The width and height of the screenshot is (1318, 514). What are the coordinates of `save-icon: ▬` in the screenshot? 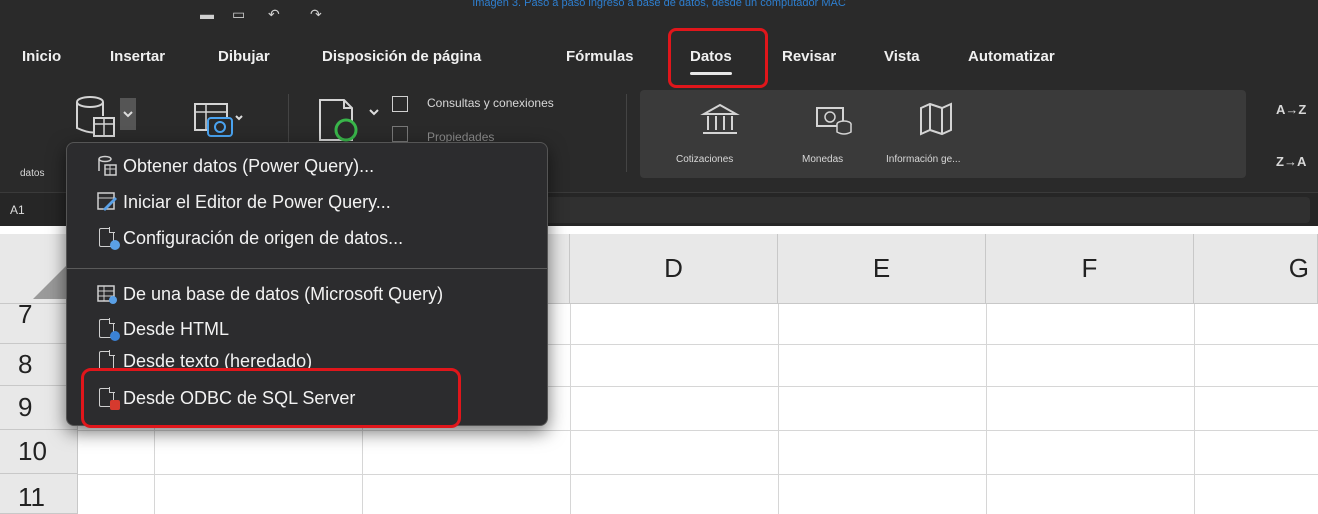 It's located at (207, 14).